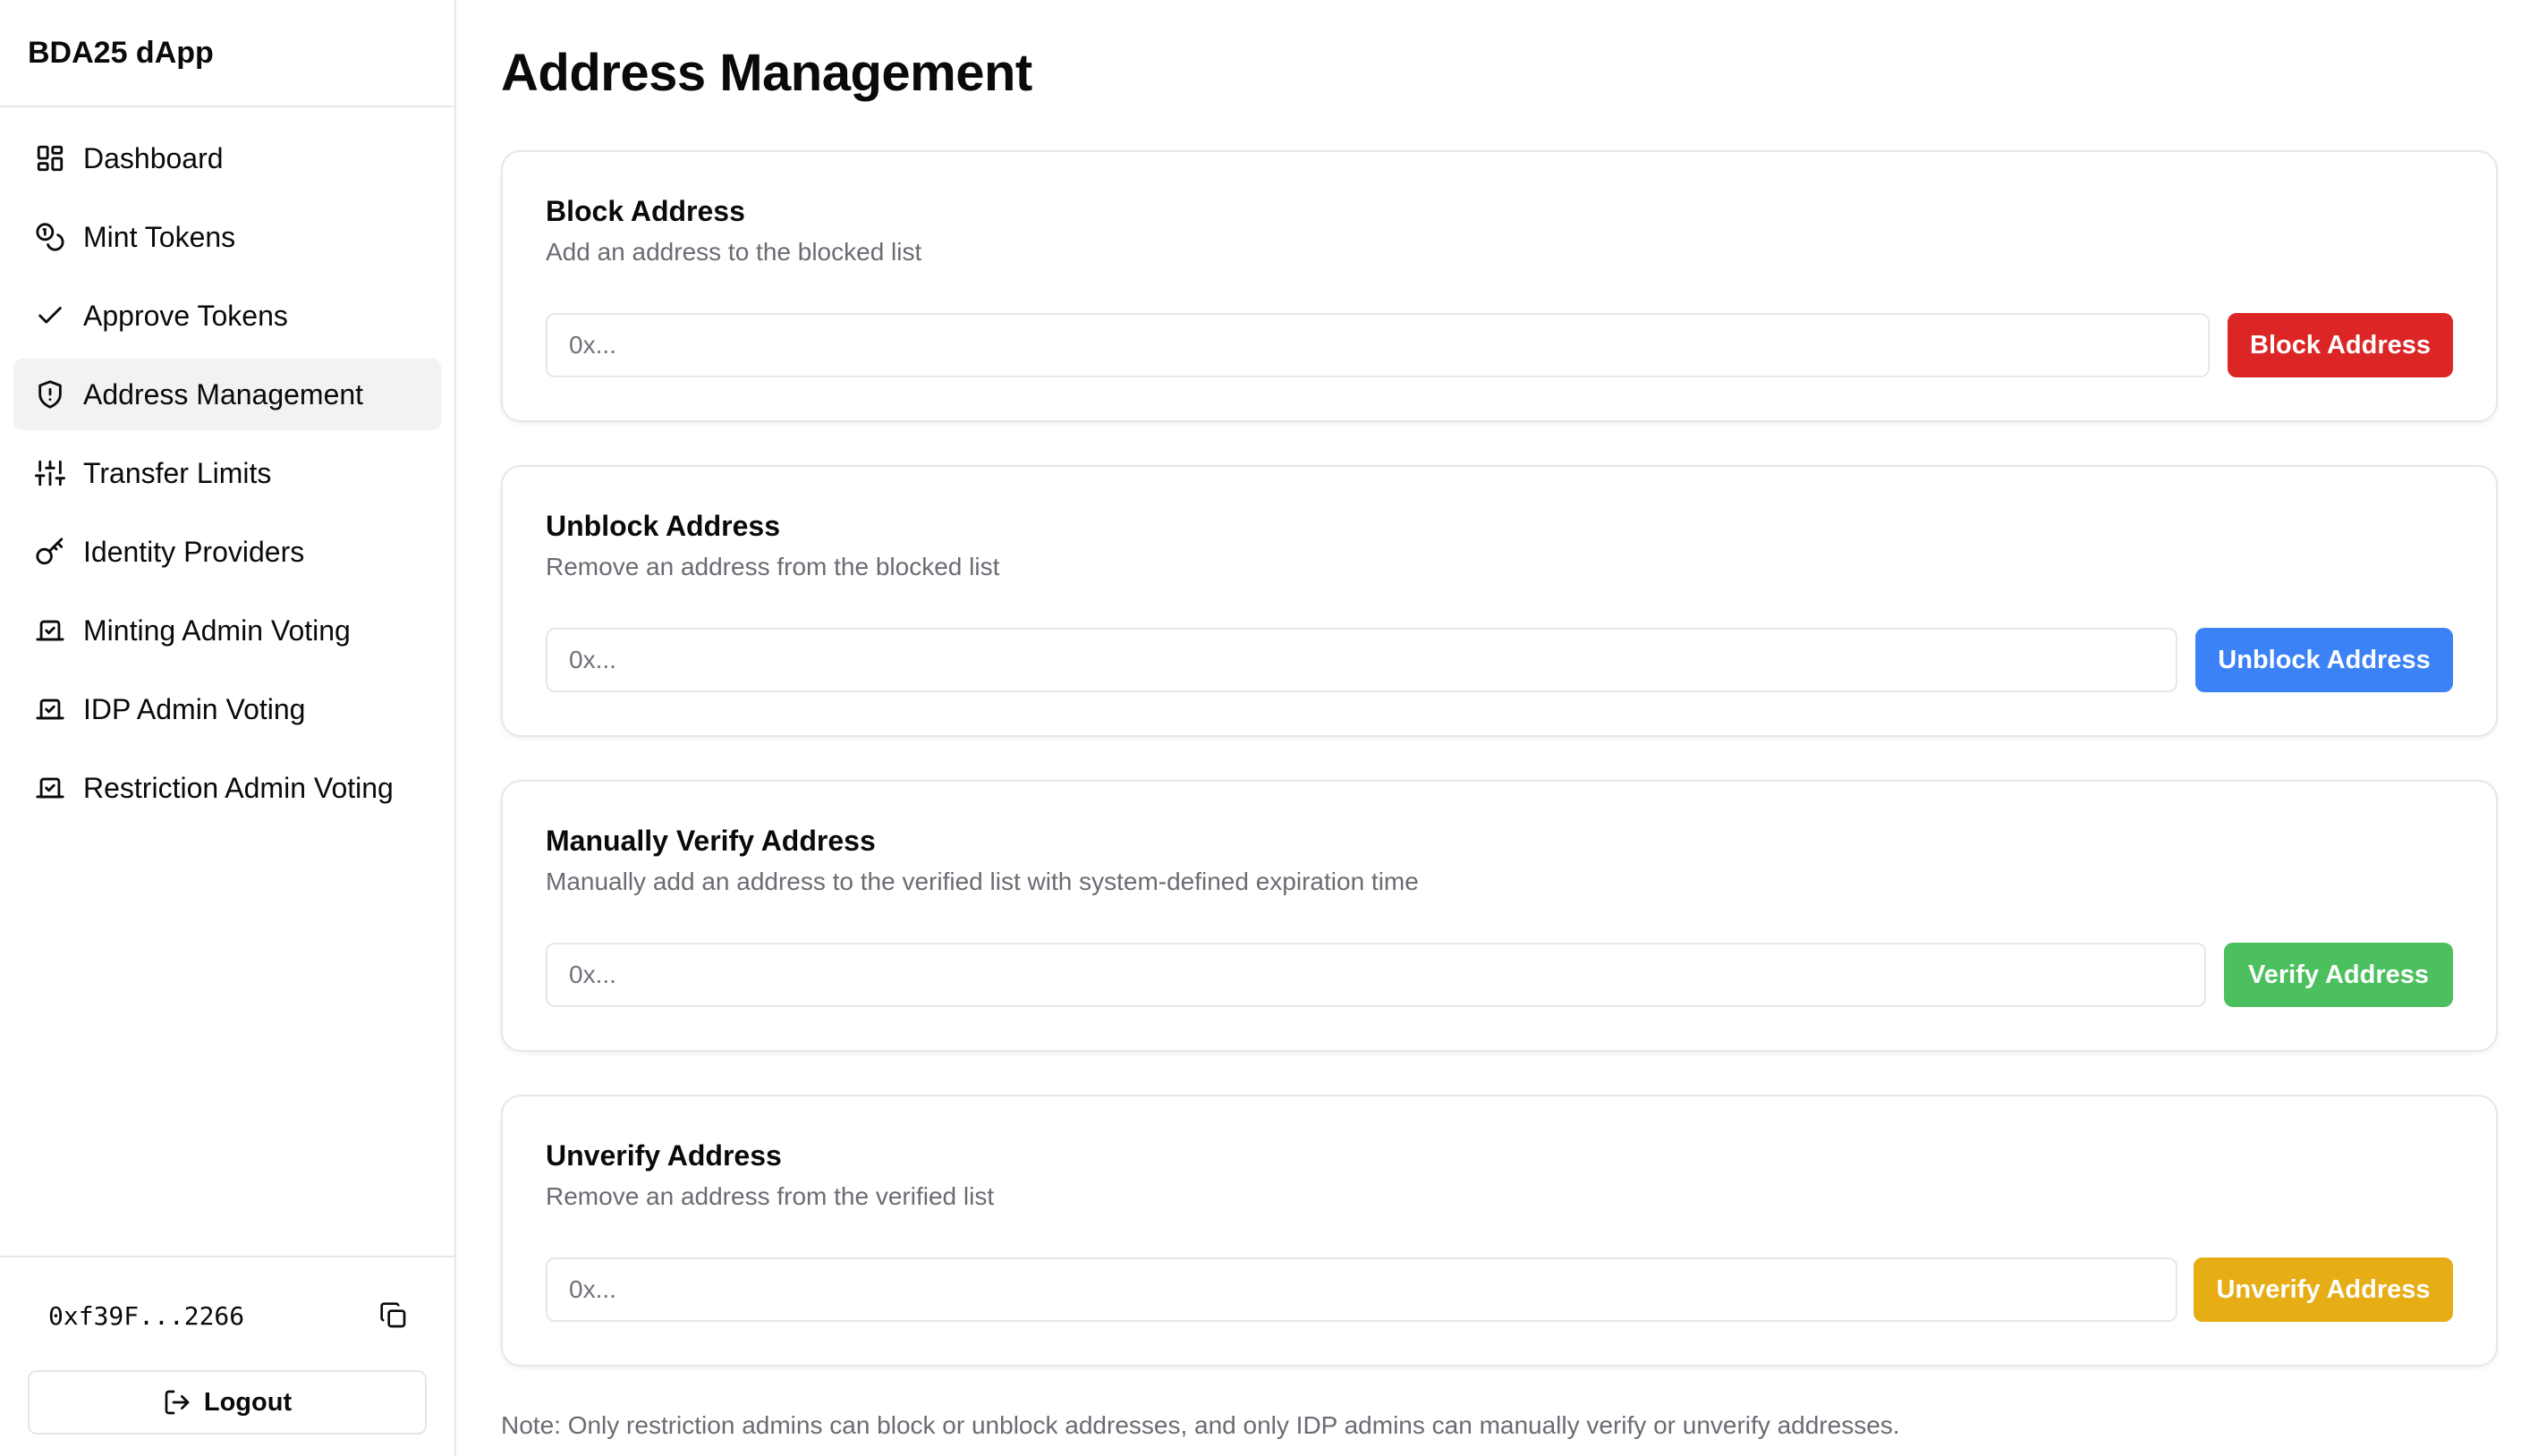  Describe the element at coordinates (50, 316) in the screenshot. I see `check-icon` at that location.